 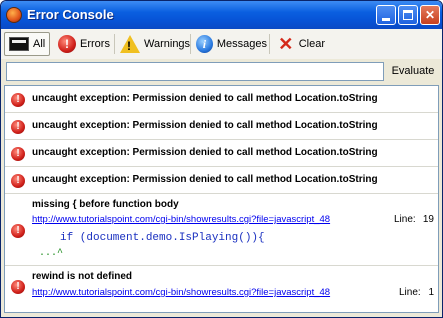 What do you see at coordinates (95, 44) in the screenshot?
I see `errors-label: Errors` at bounding box center [95, 44].